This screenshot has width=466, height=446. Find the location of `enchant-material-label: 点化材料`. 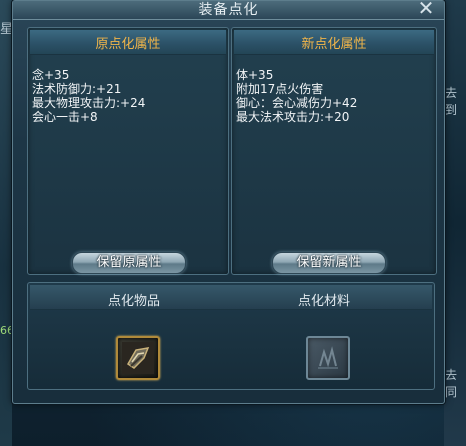

enchant-material-label: 点化材料 is located at coordinates (324, 301).